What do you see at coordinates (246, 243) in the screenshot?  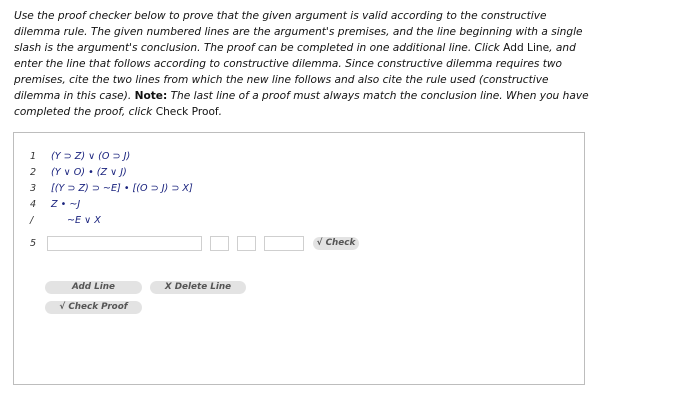 I see `cite-line-2-input` at bounding box center [246, 243].